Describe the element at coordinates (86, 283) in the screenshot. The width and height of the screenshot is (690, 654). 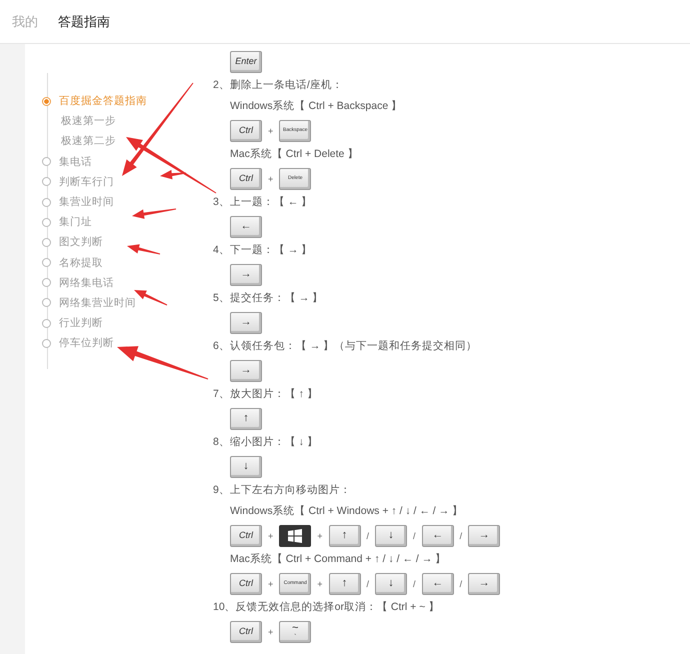
I see `sidebar-item: 网络集电话` at that location.